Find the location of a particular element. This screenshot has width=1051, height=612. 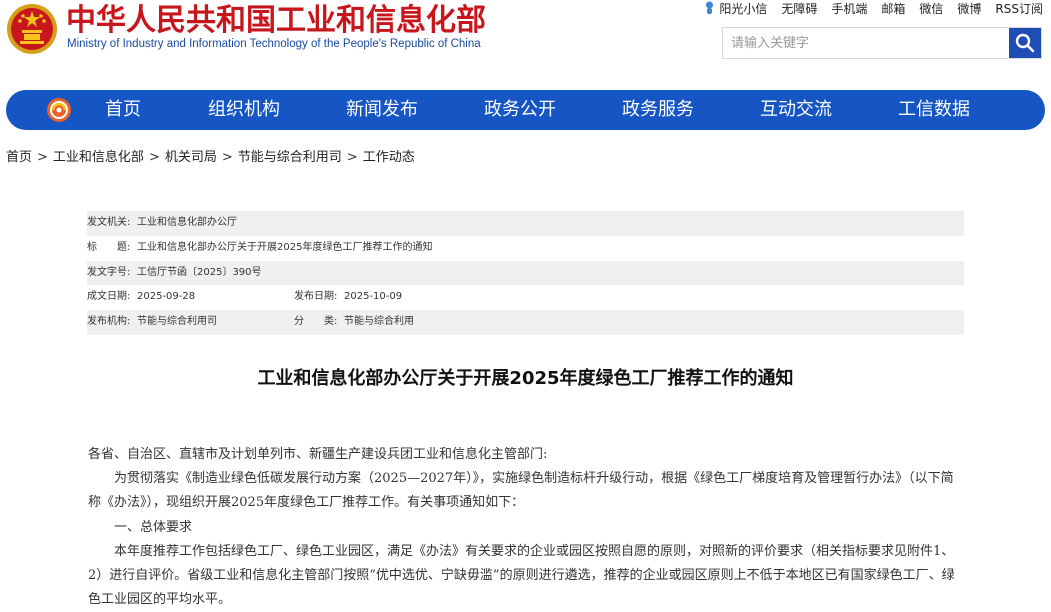

search-icon is located at coordinates (1025, 43).